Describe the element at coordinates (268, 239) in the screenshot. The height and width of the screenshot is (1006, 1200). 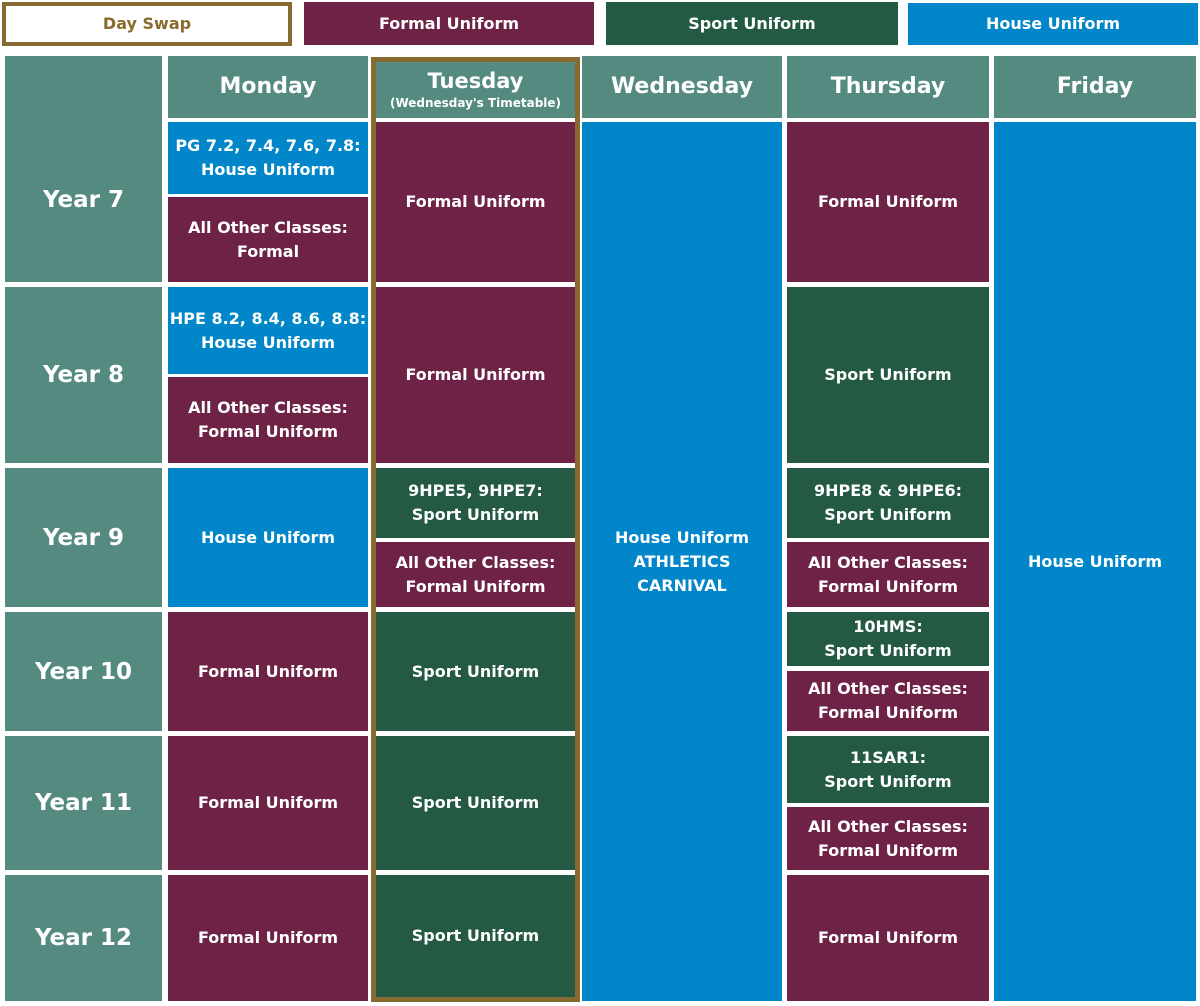
I see `monday-year7-other-classes: All Other Classes: Formal` at that location.